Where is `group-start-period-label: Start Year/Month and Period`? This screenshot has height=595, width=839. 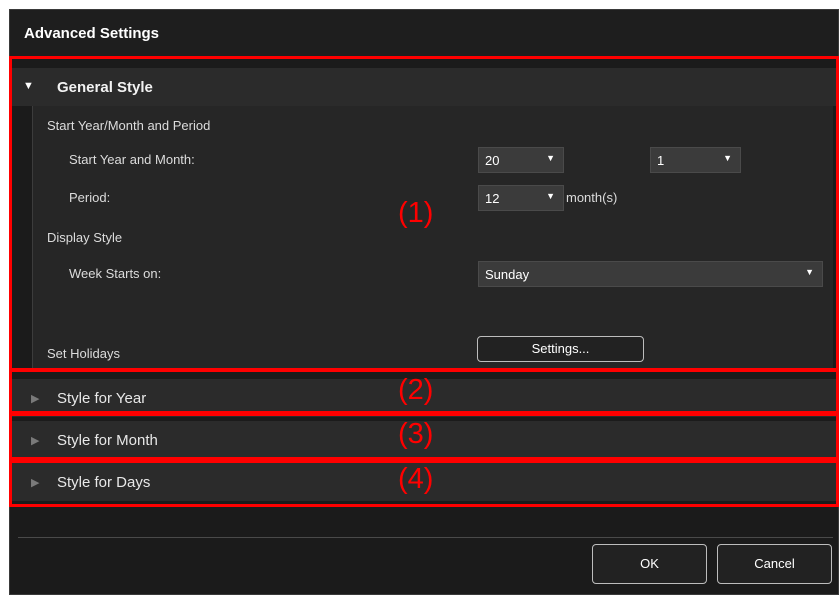
group-start-period-label: Start Year/Month and Period is located at coordinates (129, 125).